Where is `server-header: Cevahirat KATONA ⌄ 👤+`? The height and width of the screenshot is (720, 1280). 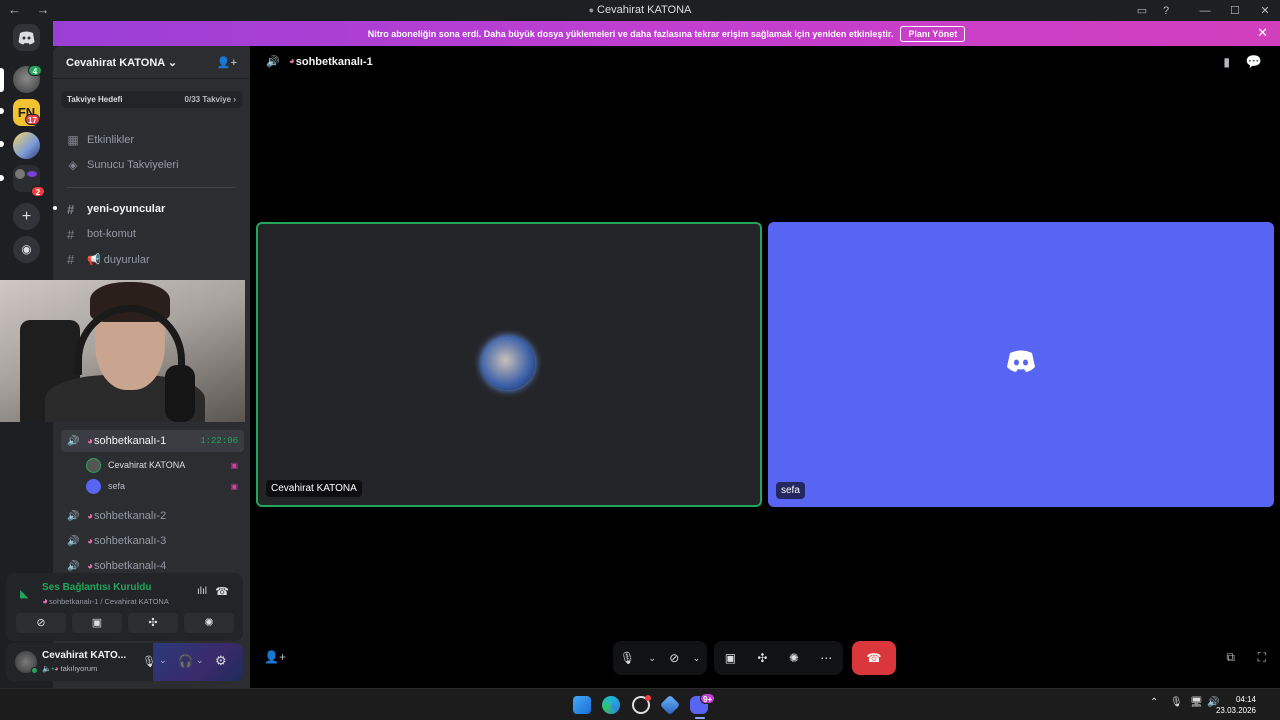 server-header: Cevahirat KATONA ⌄ 👤+ is located at coordinates (151, 62).